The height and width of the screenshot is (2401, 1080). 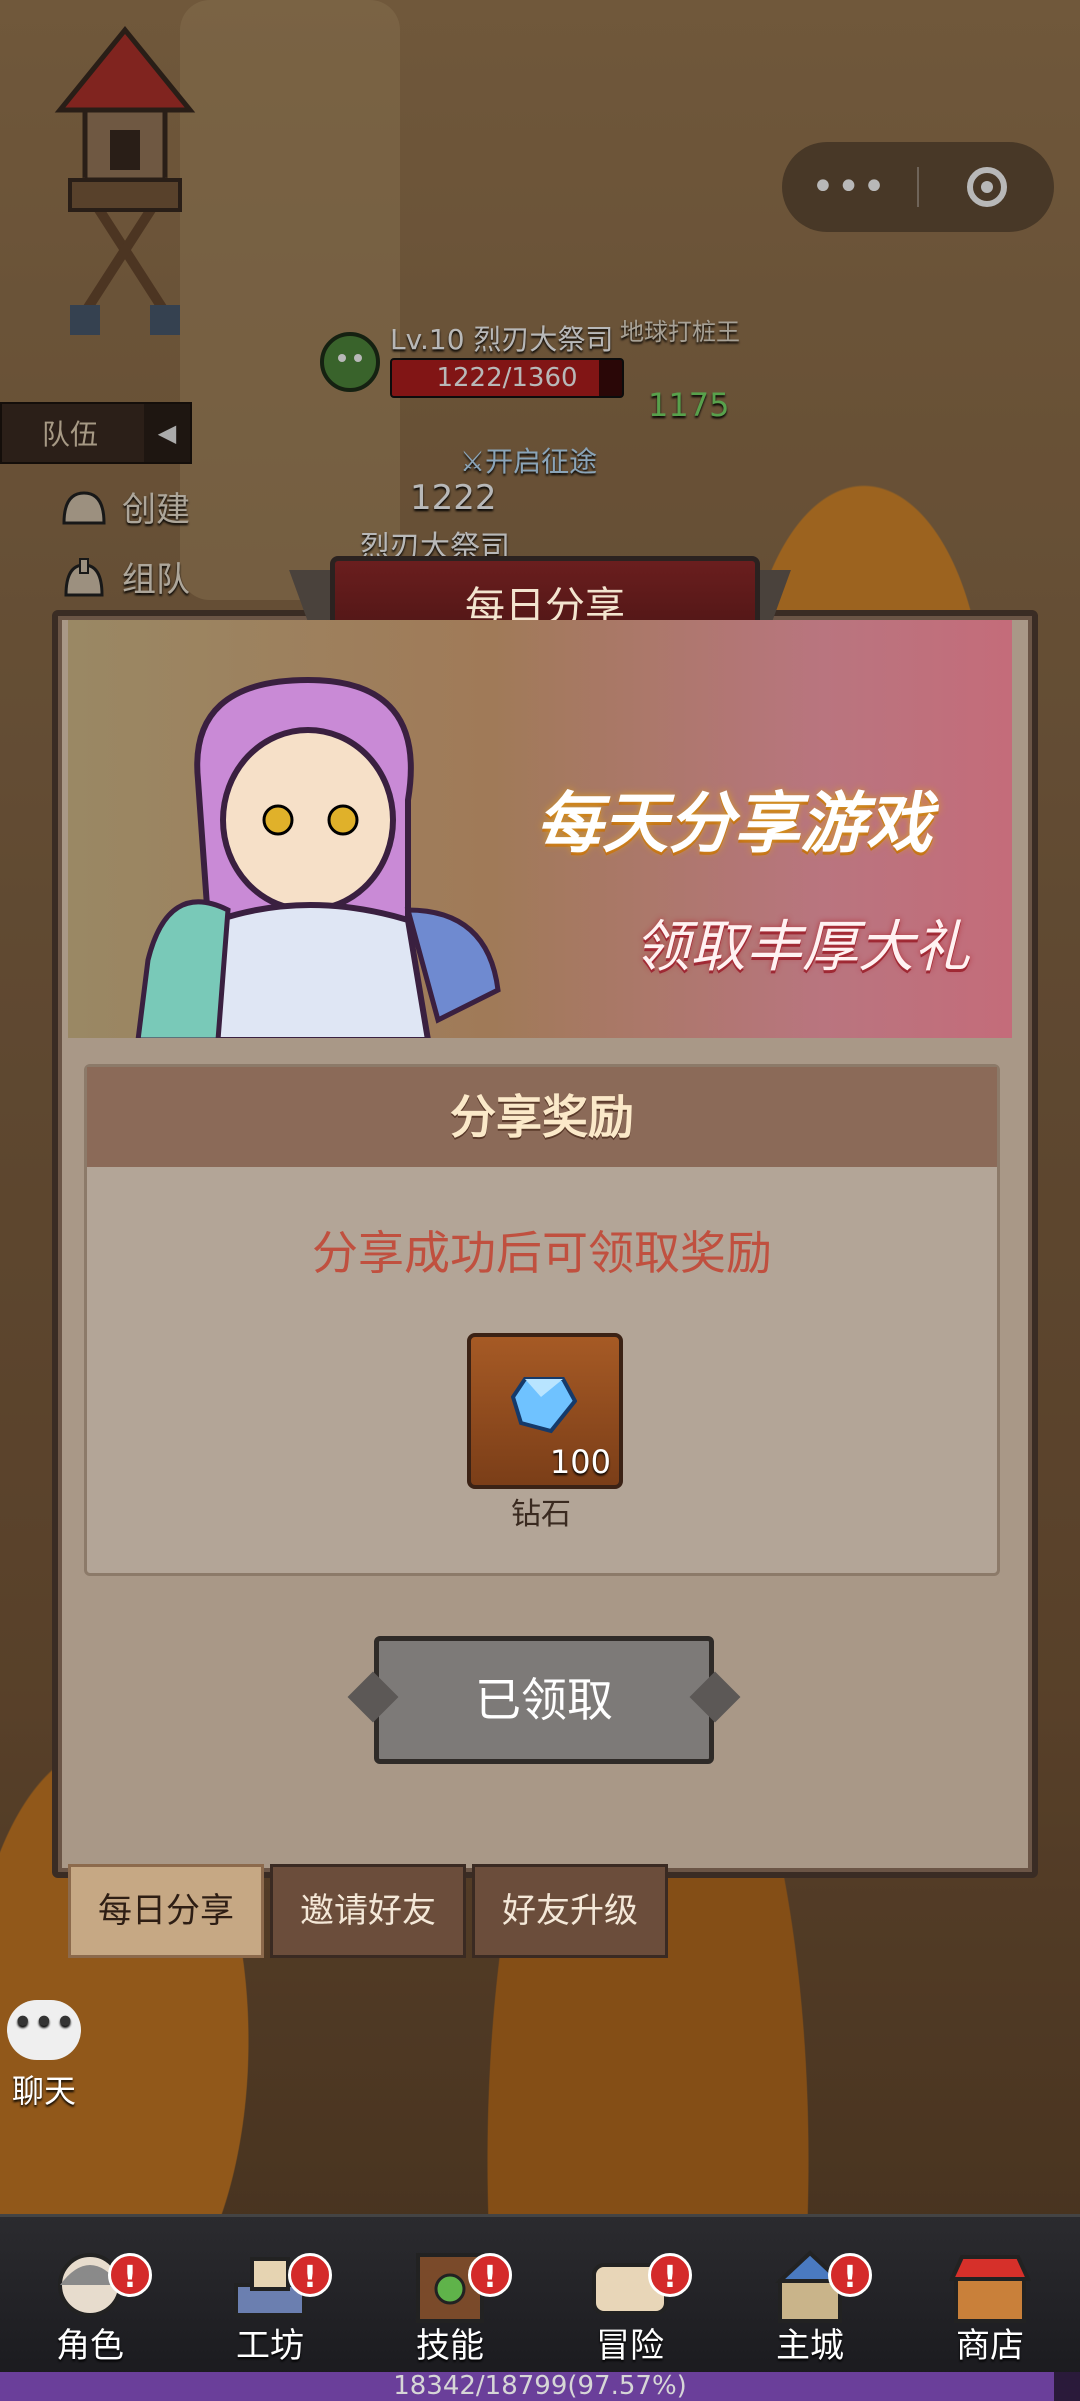 I want to click on nav-main-city-label: 主城, so click(x=810, y=2346).